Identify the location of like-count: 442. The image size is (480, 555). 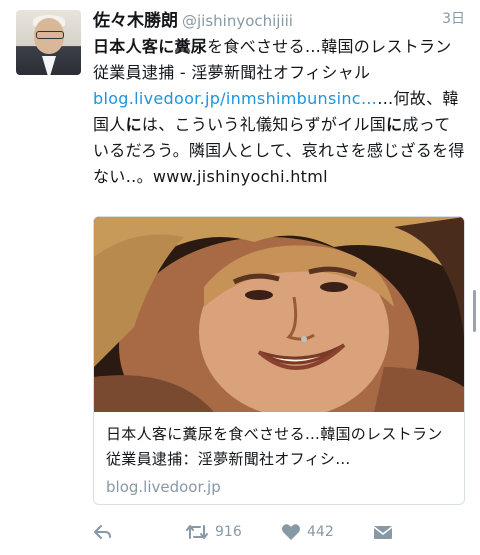
(320, 532).